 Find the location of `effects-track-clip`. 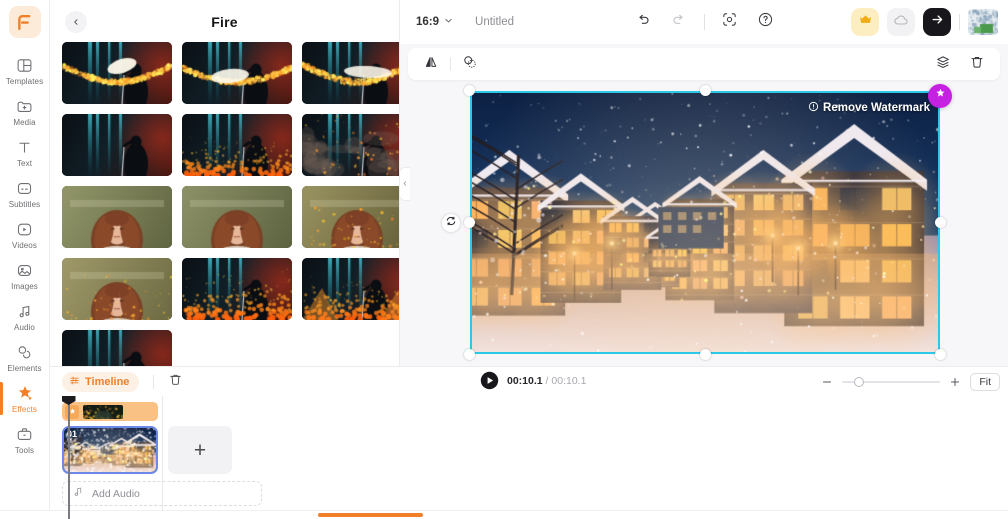

effects-track-clip is located at coordinates (110, 411).